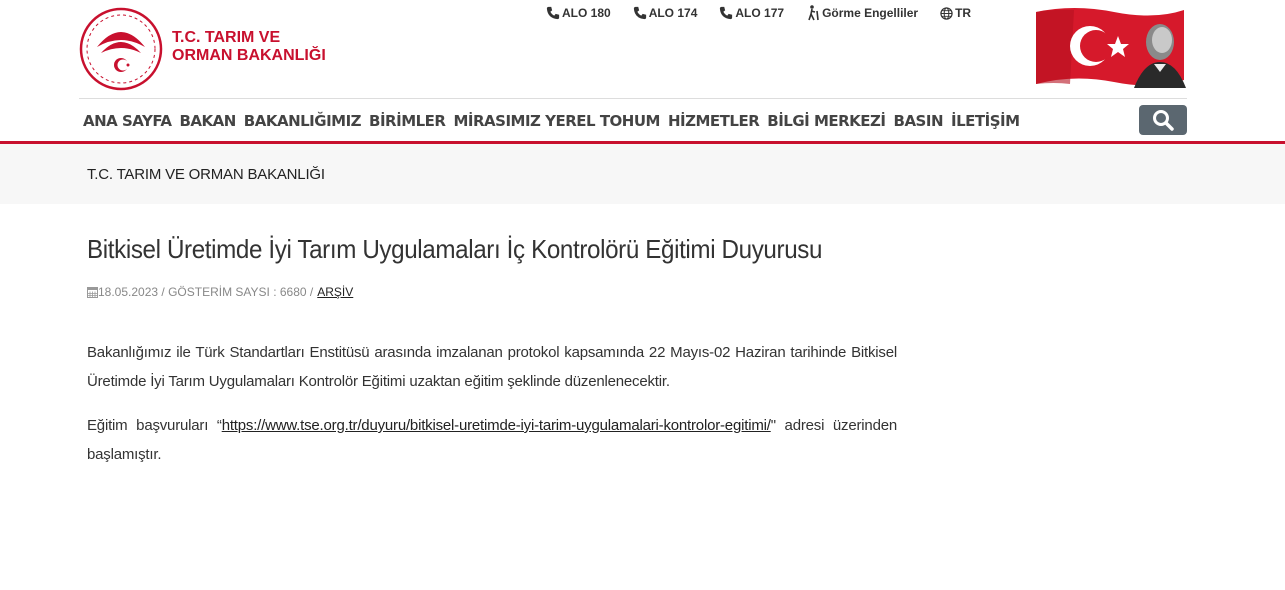  What do you see at coordinates (226, 37) in the screenshot?
I see `ministry-name-line1: T.C. TARIM VE` at bounding box center [226, 37].